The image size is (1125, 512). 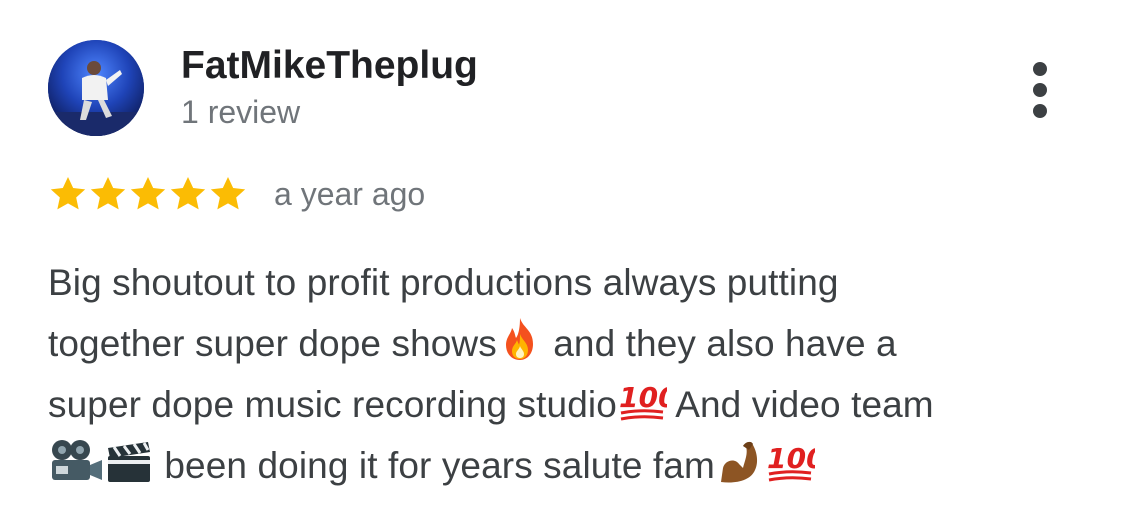 I want to click on avatar-photo-icon, so click(x=96, y=88).